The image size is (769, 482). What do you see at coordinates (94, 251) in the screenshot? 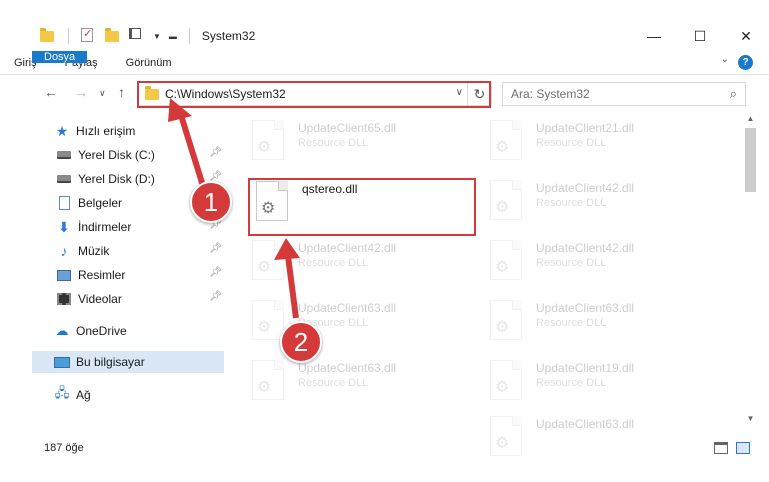
I see `sidebar-item-label: Müzik` at bounding box center [94, 251].